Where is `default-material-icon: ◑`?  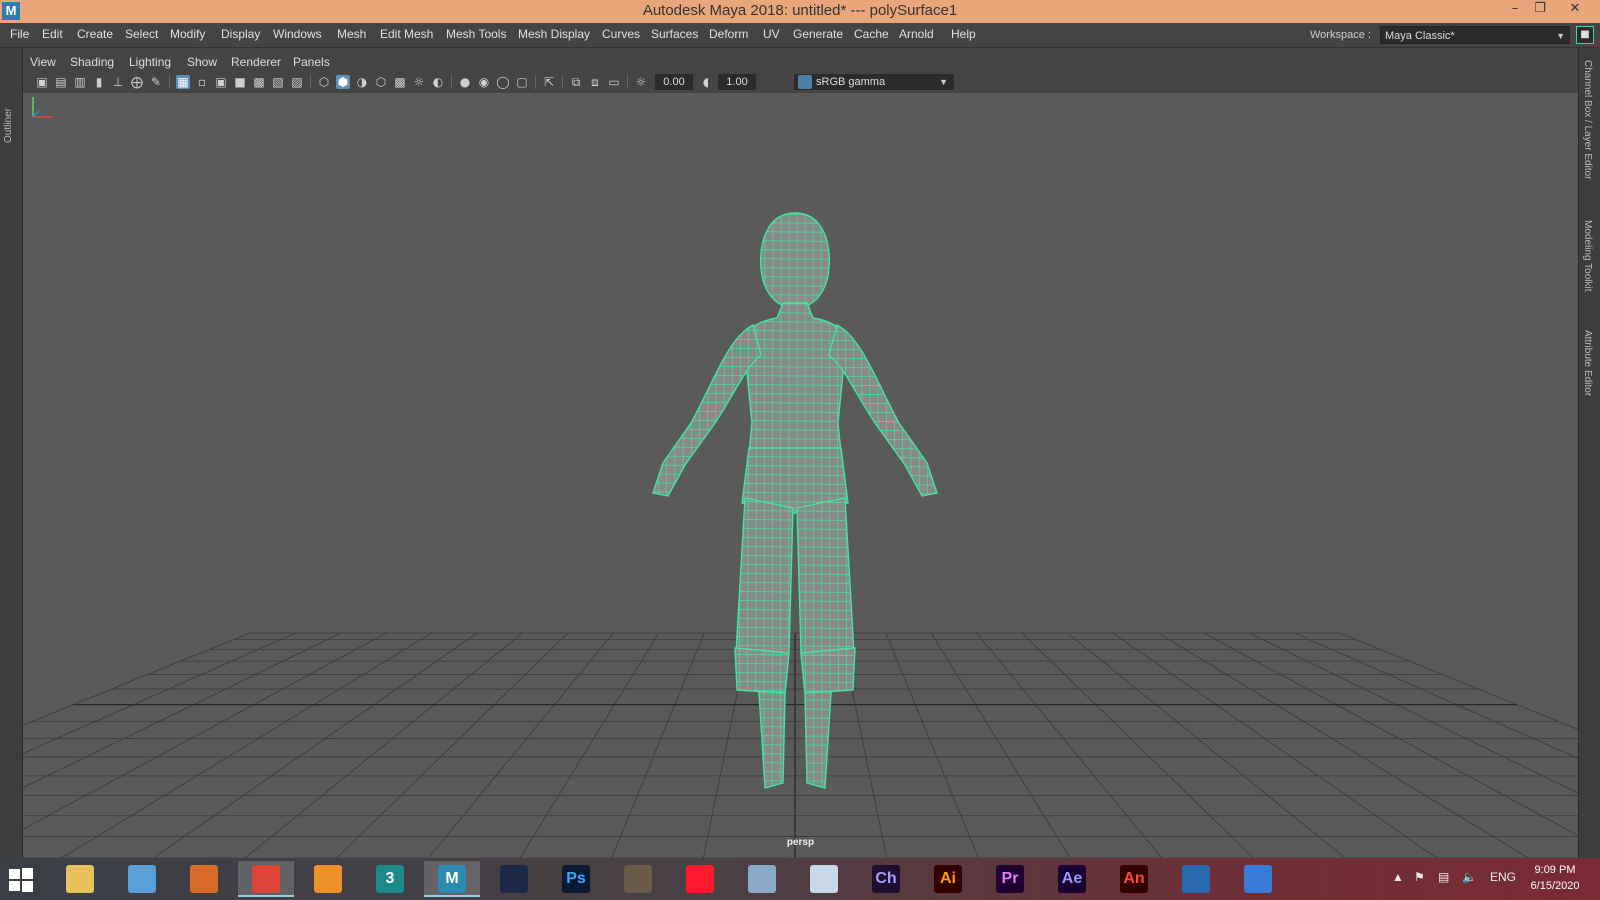 default-material-icon: ◑ is located at coordinates (362, 82).